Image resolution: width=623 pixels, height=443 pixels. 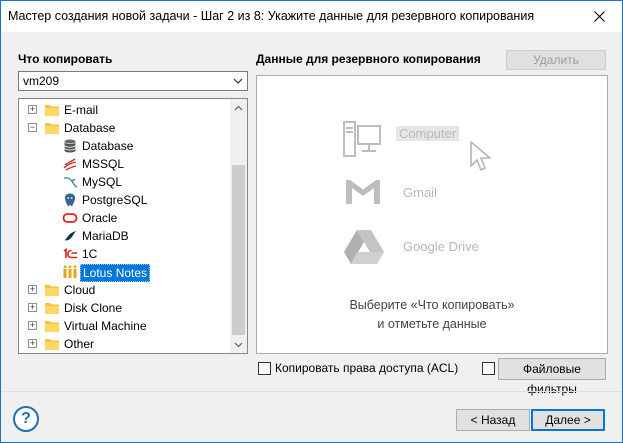 I want to click on gmail-icon, so click(x=363, y=192).